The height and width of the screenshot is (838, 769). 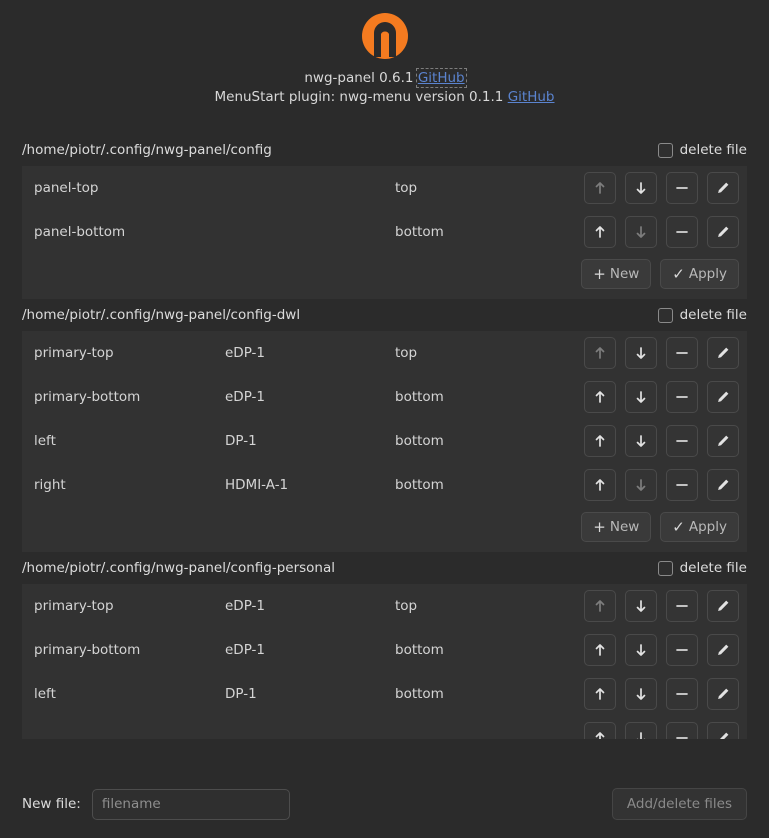 I want to click on nwg-menu-github-link: GitHub, so click(x=531, y=97).